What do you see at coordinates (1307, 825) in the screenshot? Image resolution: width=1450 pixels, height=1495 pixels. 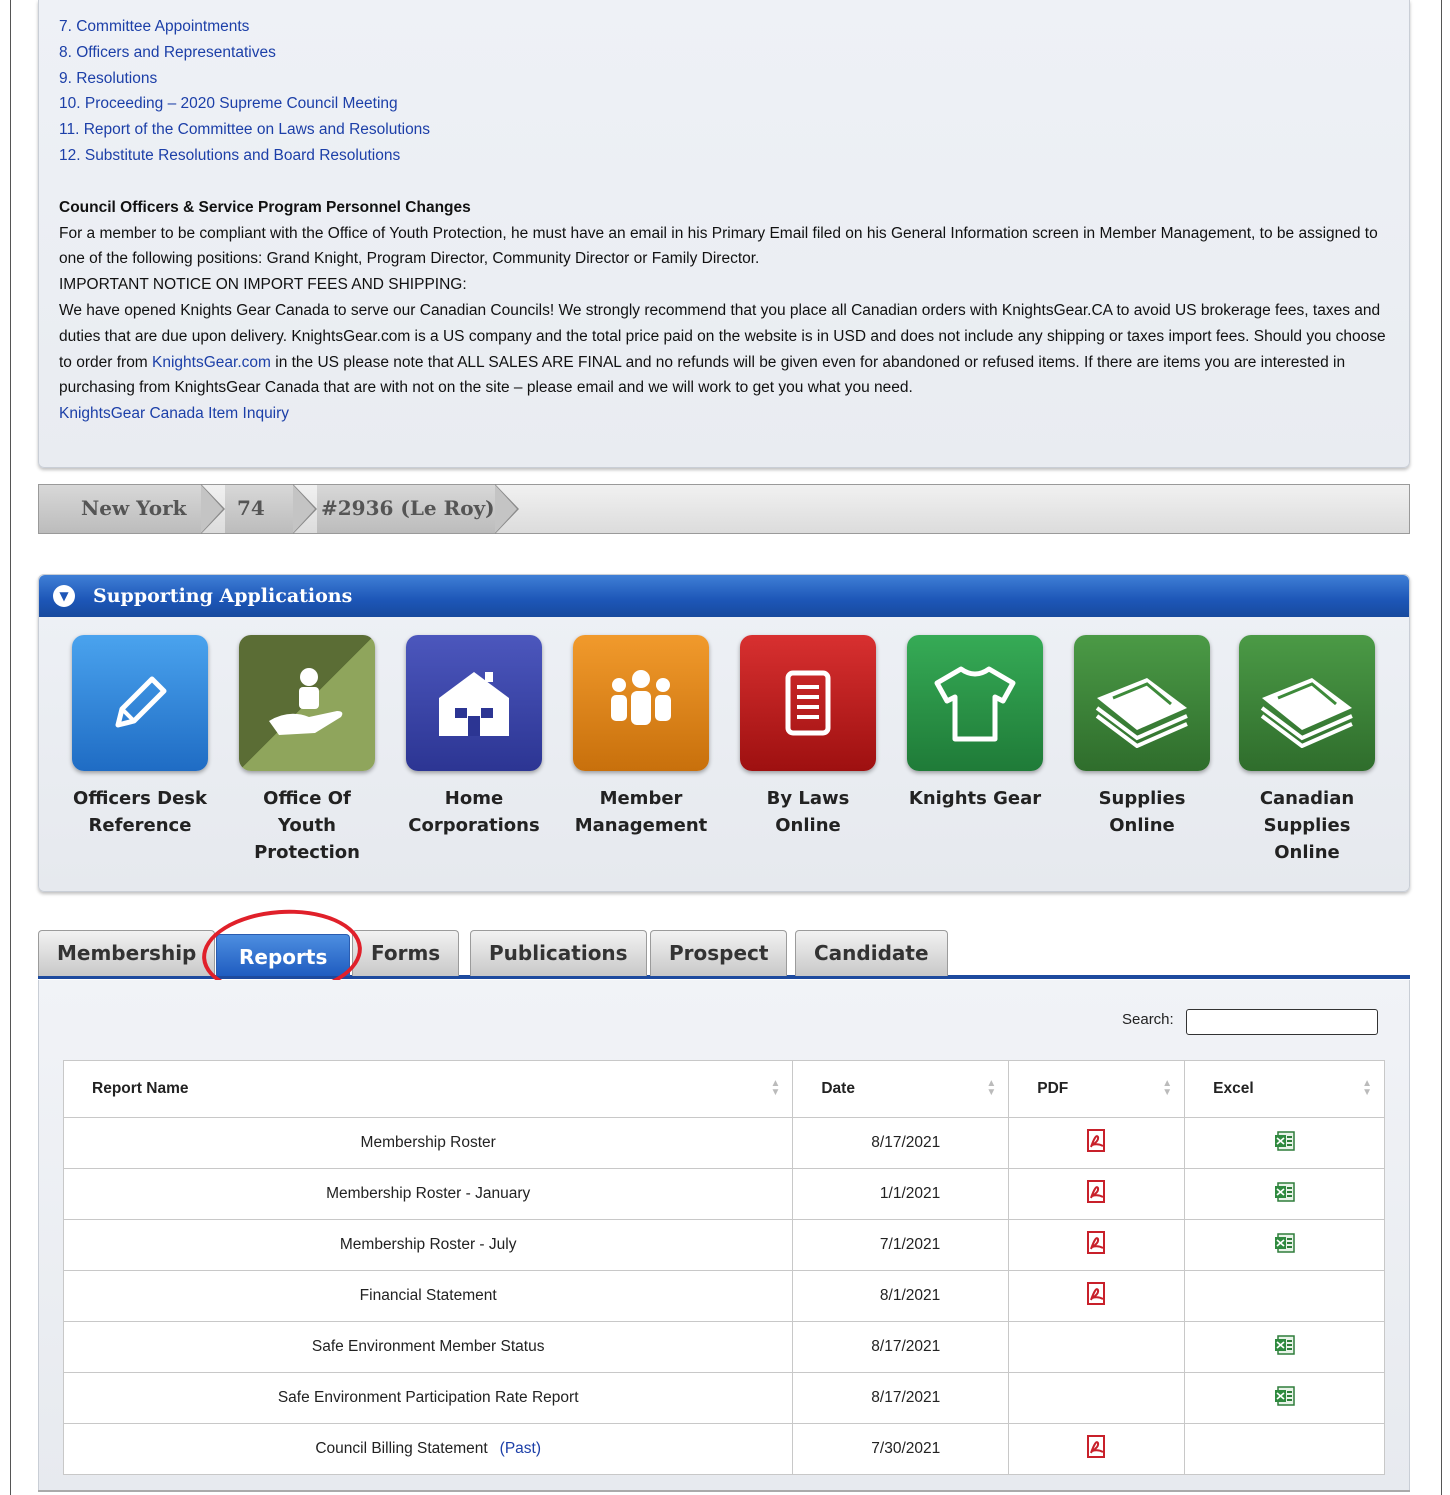 I see `app-label: Canadian Supplies Online` at bounding box center [1307, 825].